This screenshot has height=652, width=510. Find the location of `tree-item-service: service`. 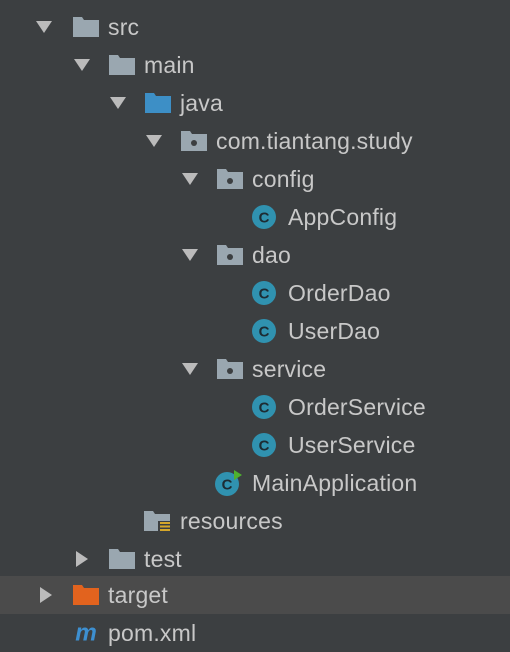

tree-item-service: service is located at coordinates (255, 369).